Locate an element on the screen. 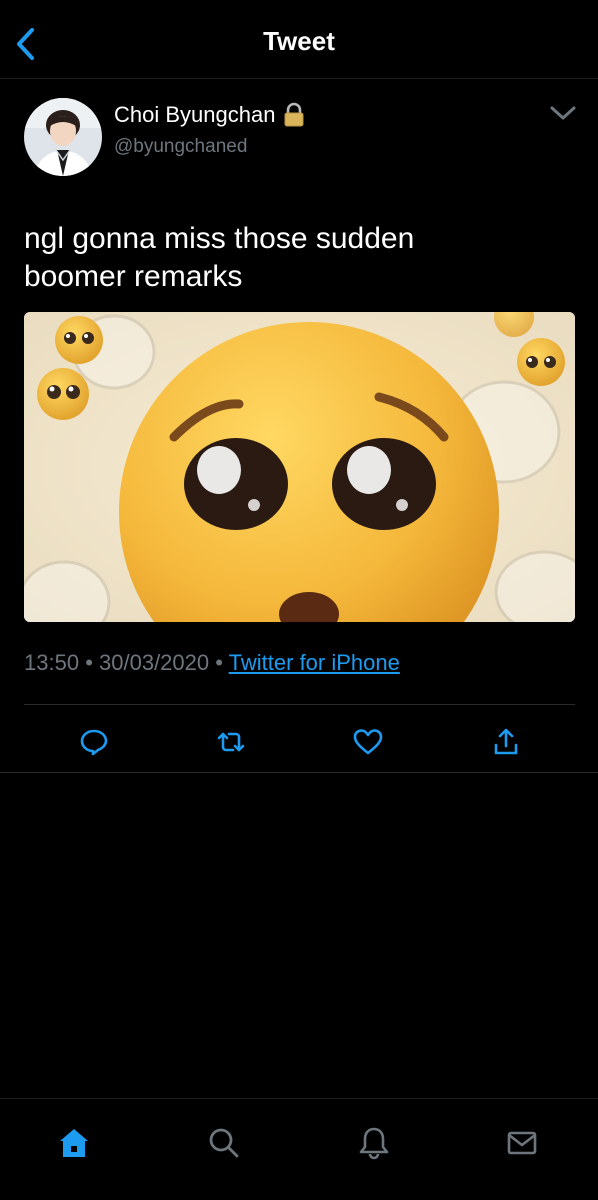 The height and width of the screenshot is (1200, 598). tweet-source-link: Twitter for iPhone is located at coordinates (314, 662).